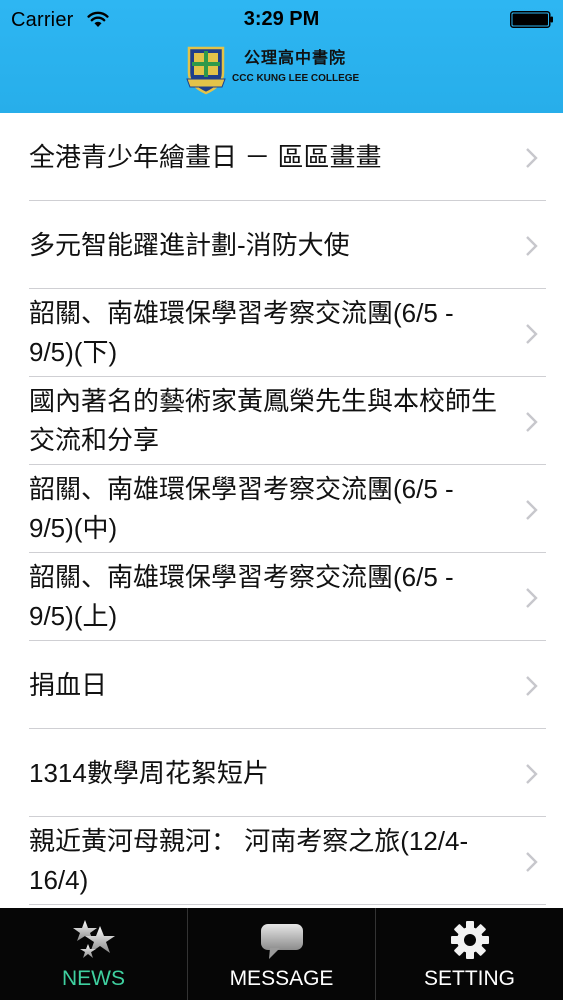 Image resolution: width=563 pixels, height=1000 pixels. What do you see at coordinates (286, 71) in the screenshot?
I see `school-logo: 公理高中書院 CCC KUNG LEE COLLEGE` at bounding box center [286, 71].